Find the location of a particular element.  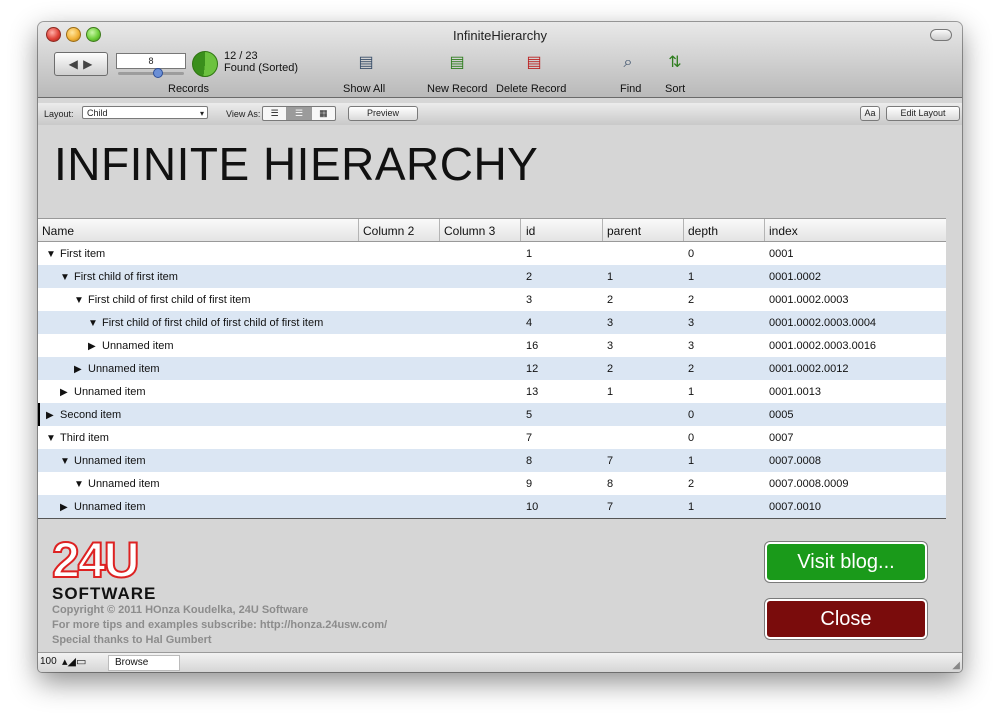

show-all-icon: ▤ is located at coordinates (366, 63).